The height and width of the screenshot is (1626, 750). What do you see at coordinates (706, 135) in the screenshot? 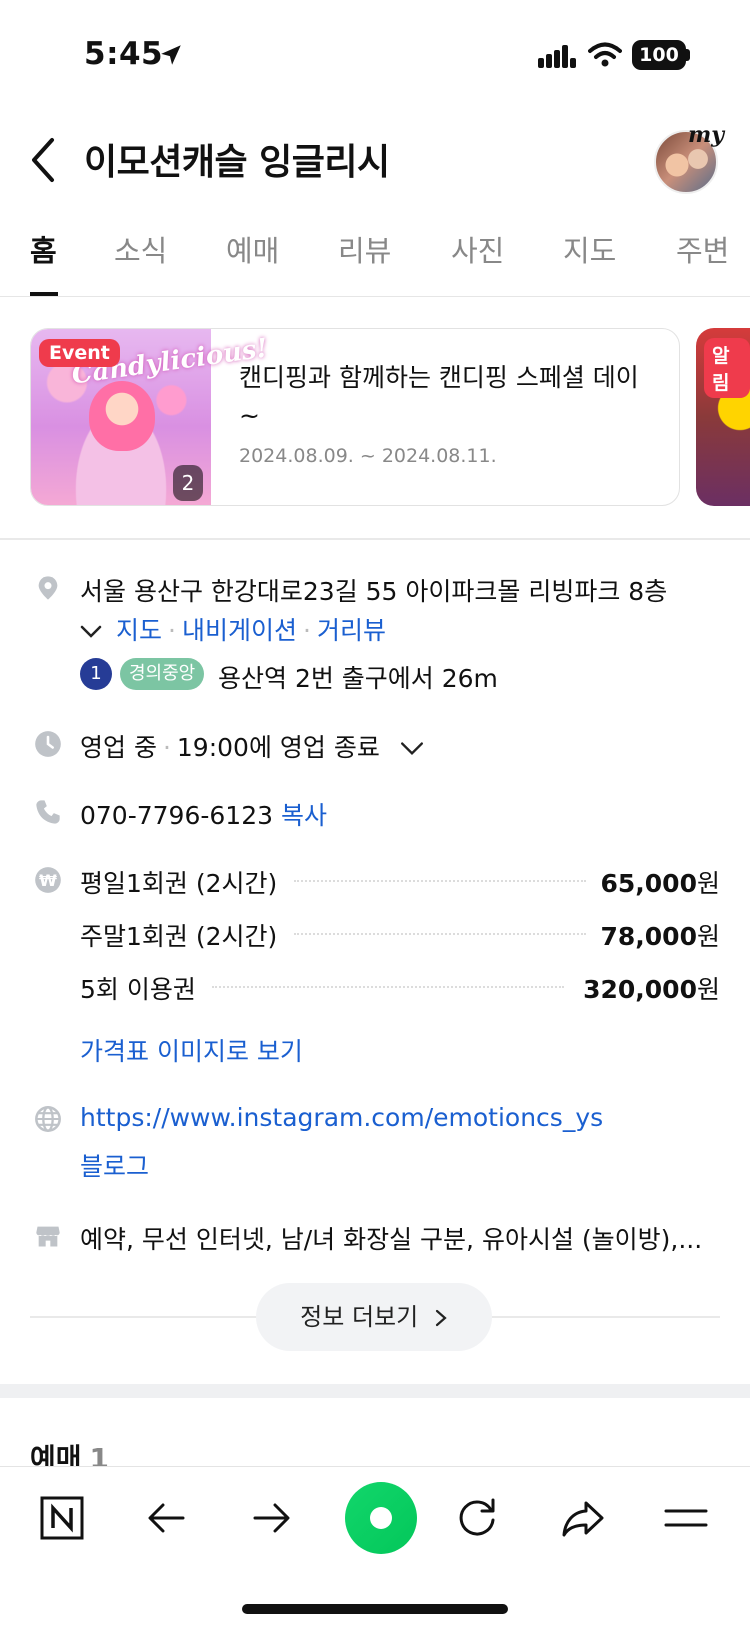
I see `avatar-my-label: my` at bounding box center [706, 135].